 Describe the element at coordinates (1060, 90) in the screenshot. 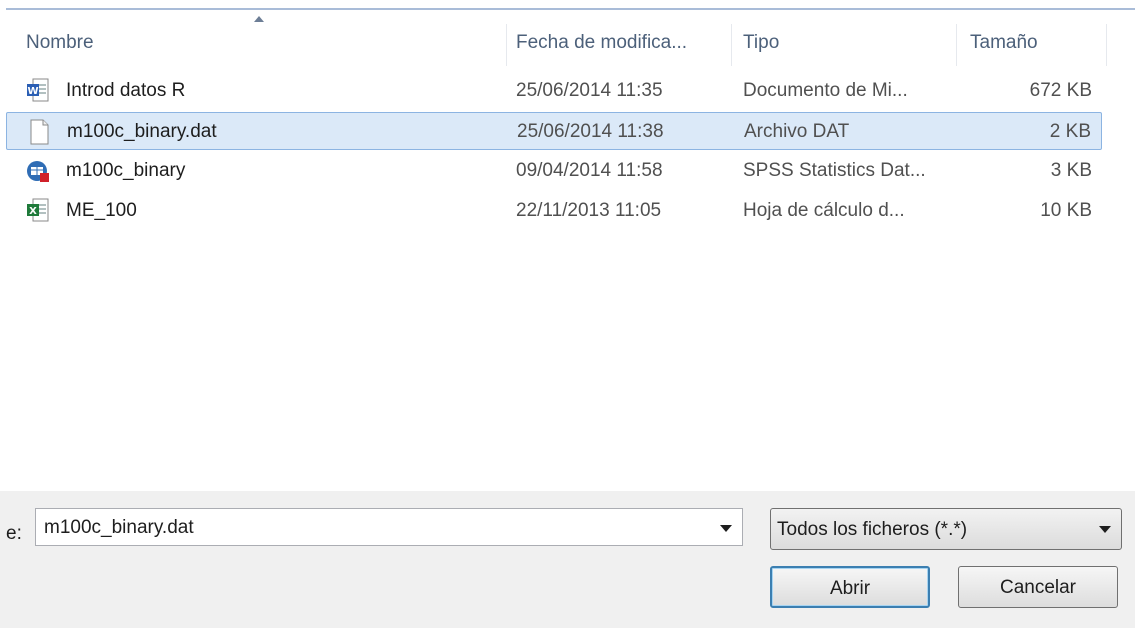

I see `file-size: 672 KB` at that location.